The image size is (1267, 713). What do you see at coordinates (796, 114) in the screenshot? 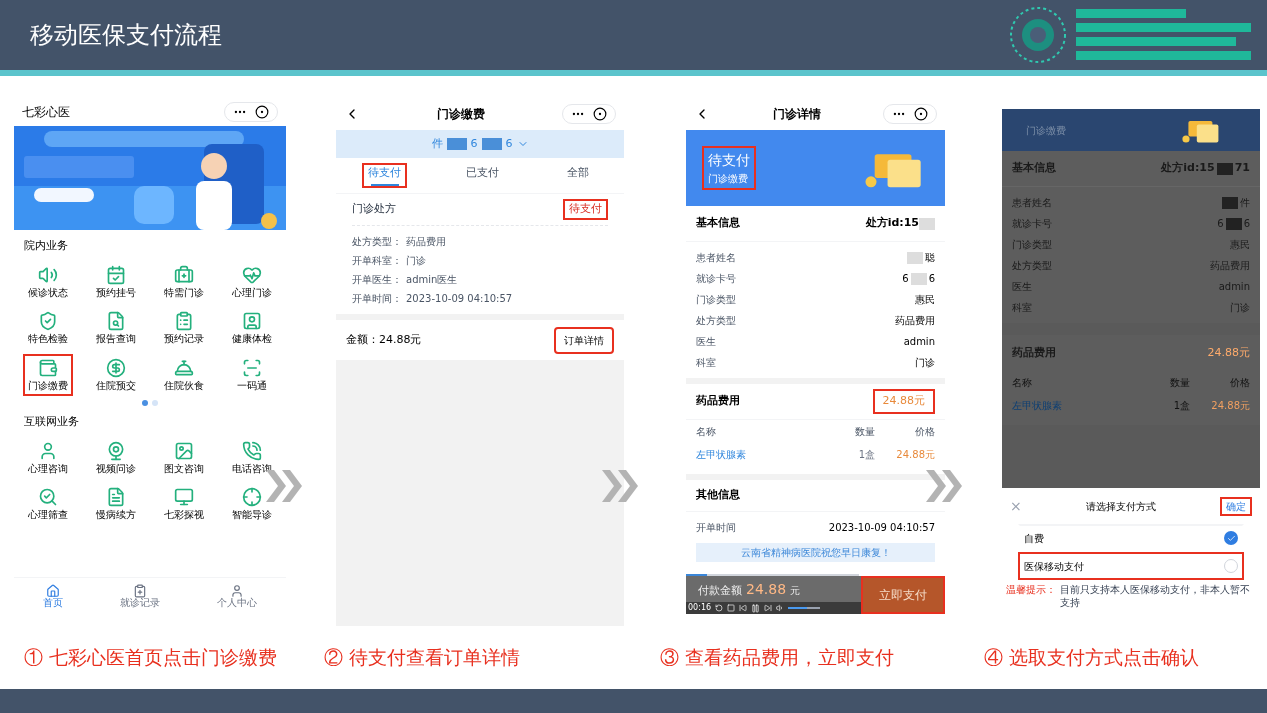
I see `page-title: 门诊详情` at bounding box center [796, 114].